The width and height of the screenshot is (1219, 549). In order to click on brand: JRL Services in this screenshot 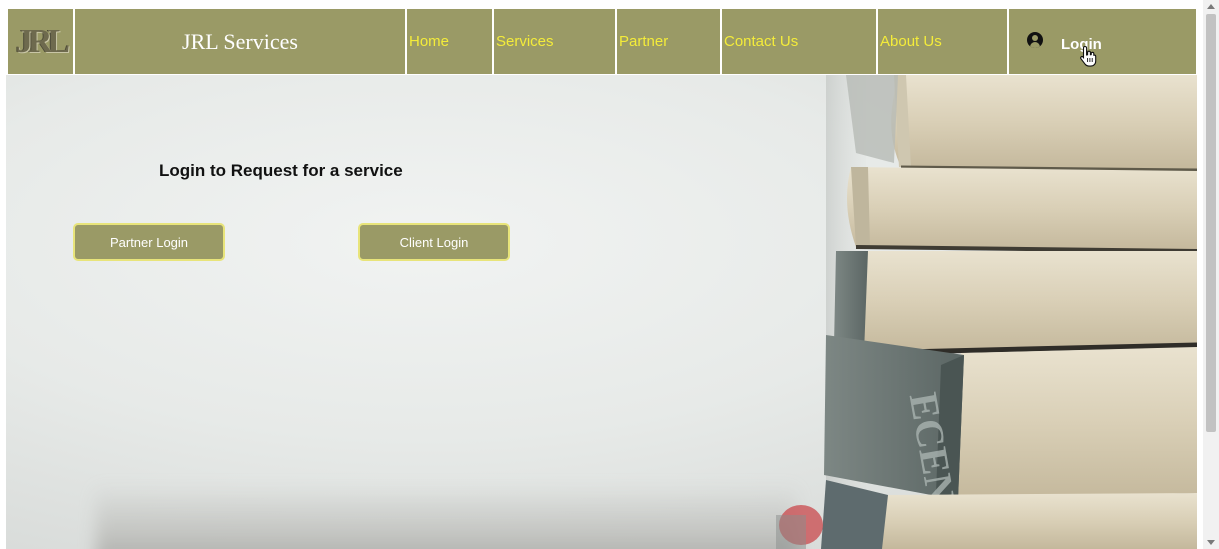, I will do `click(241, 41)`.